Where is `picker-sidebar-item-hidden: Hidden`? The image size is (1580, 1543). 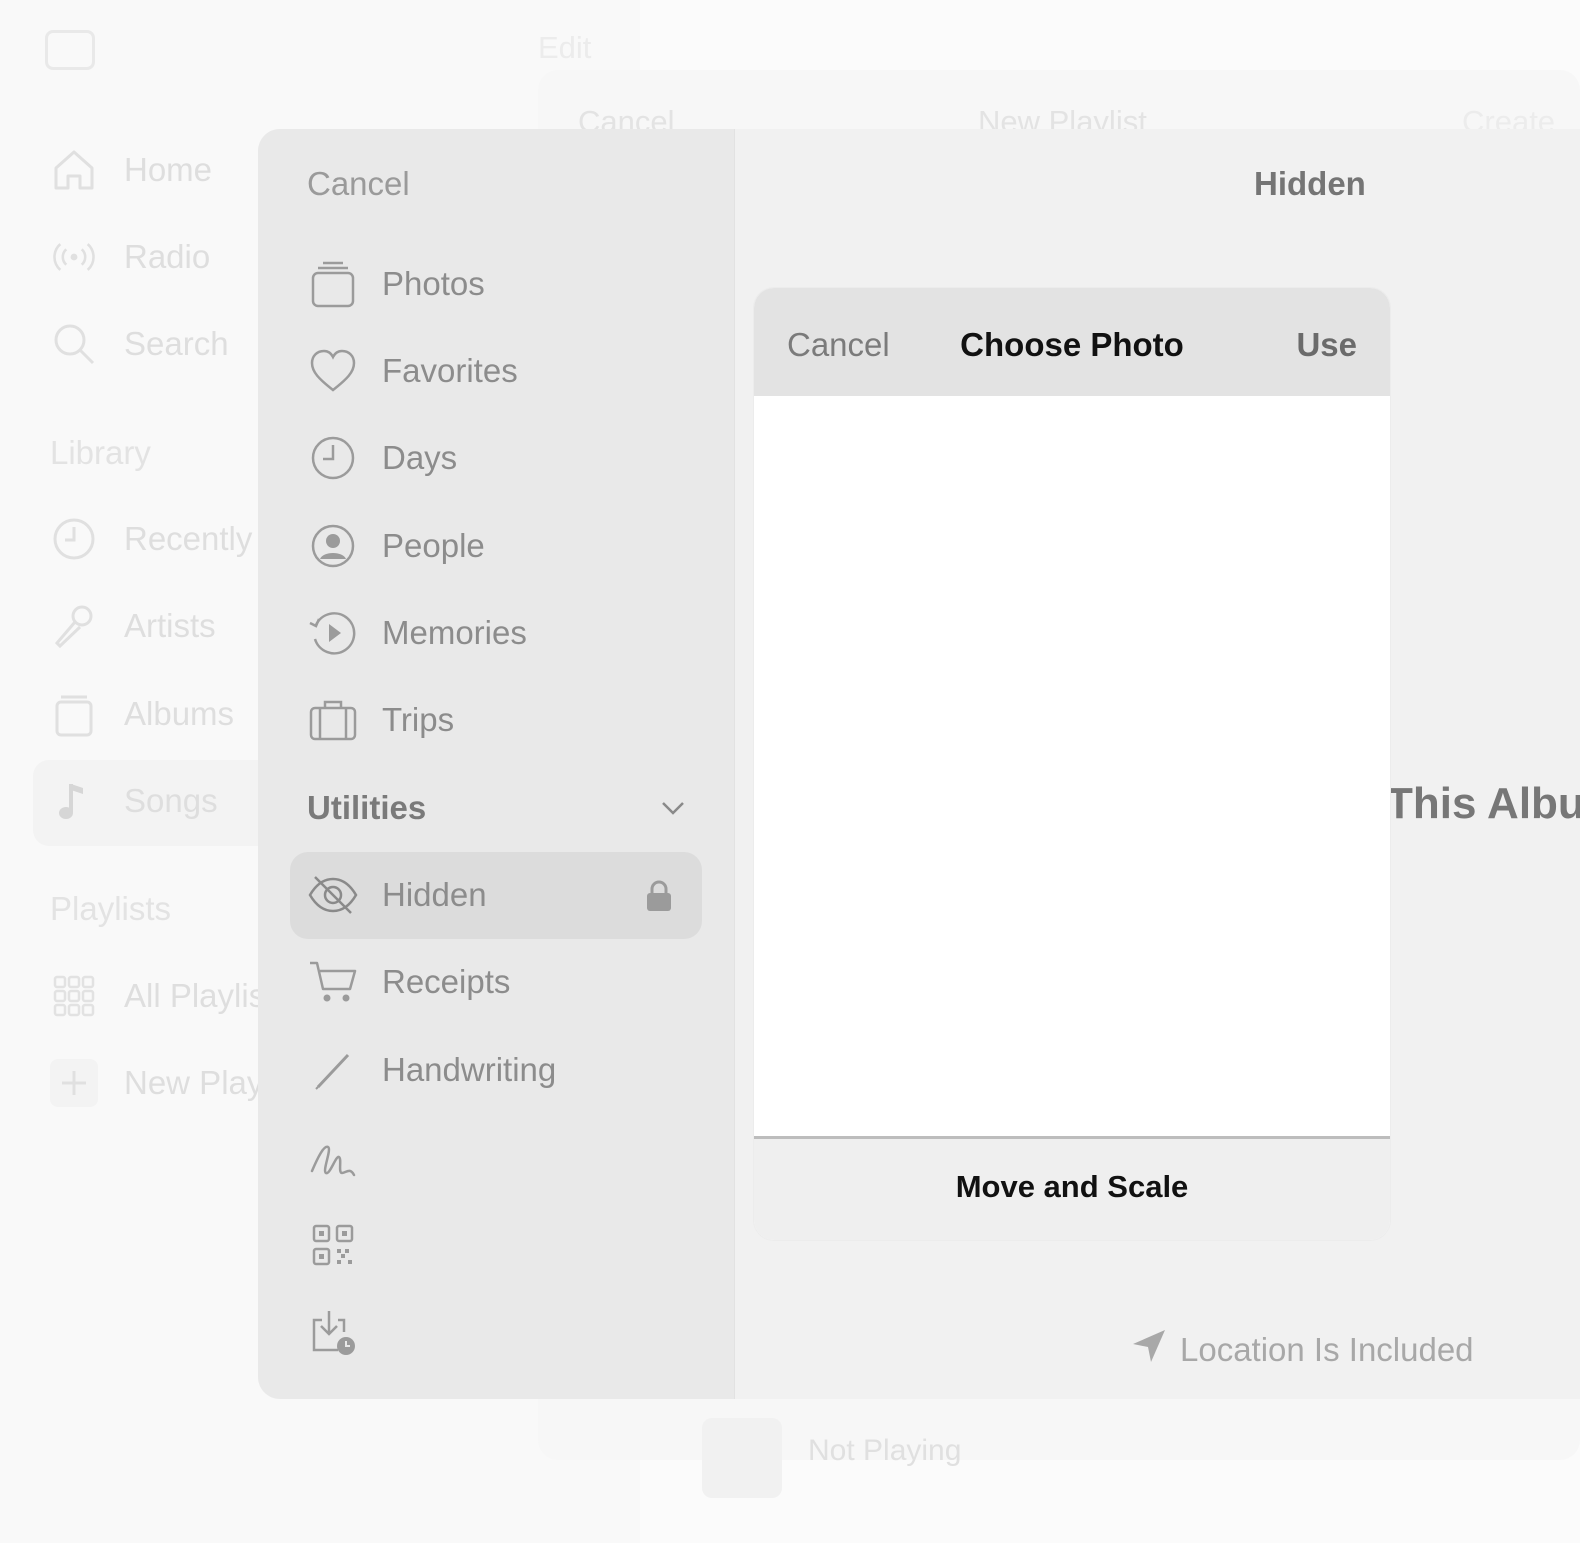 picker-sidebar-item-hidden: Hidden is located at coordinates (397, 895).